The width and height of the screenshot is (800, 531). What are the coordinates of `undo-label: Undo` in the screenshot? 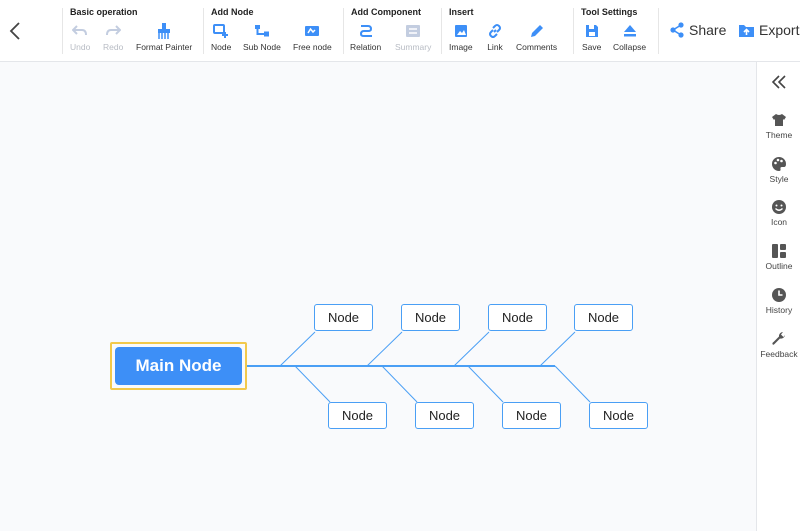 It's located at (80, 47).